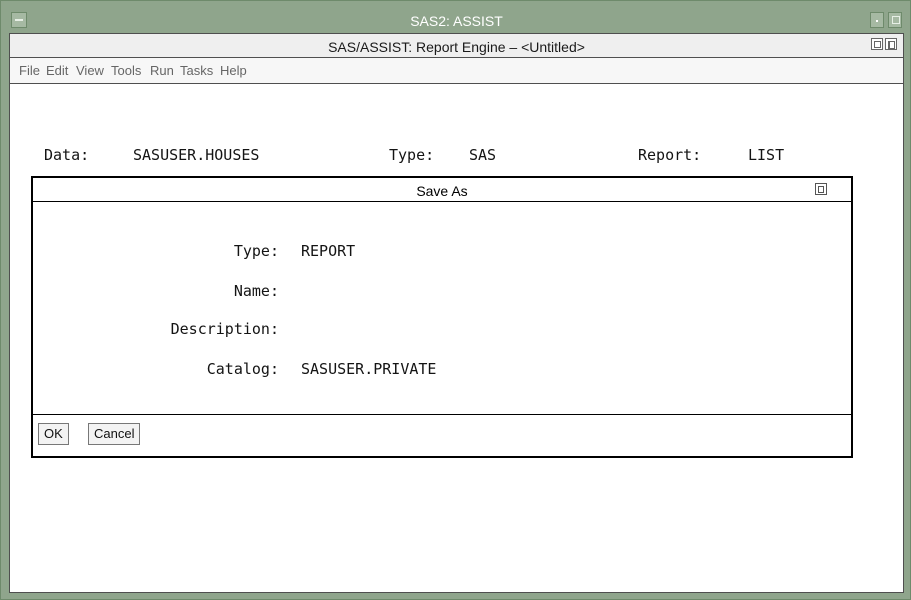 The width and height of the screenshot is (911, 600). I want to click on menu-help: Help, so click(233, 70).